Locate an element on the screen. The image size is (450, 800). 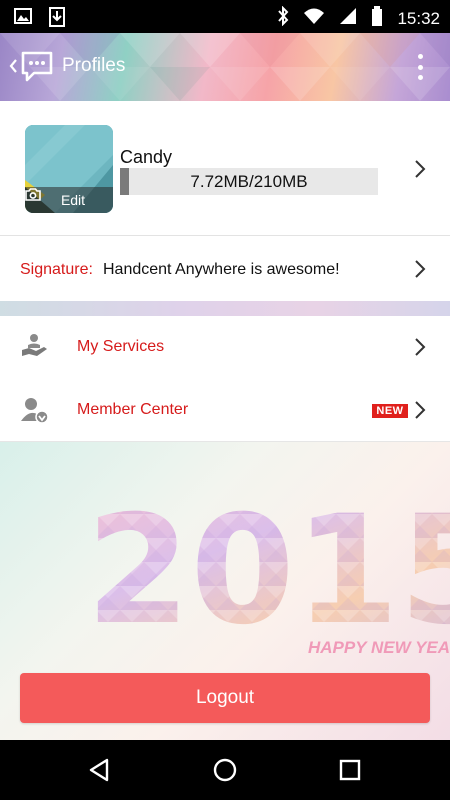
section-divider is located at coordinates (225, 308).